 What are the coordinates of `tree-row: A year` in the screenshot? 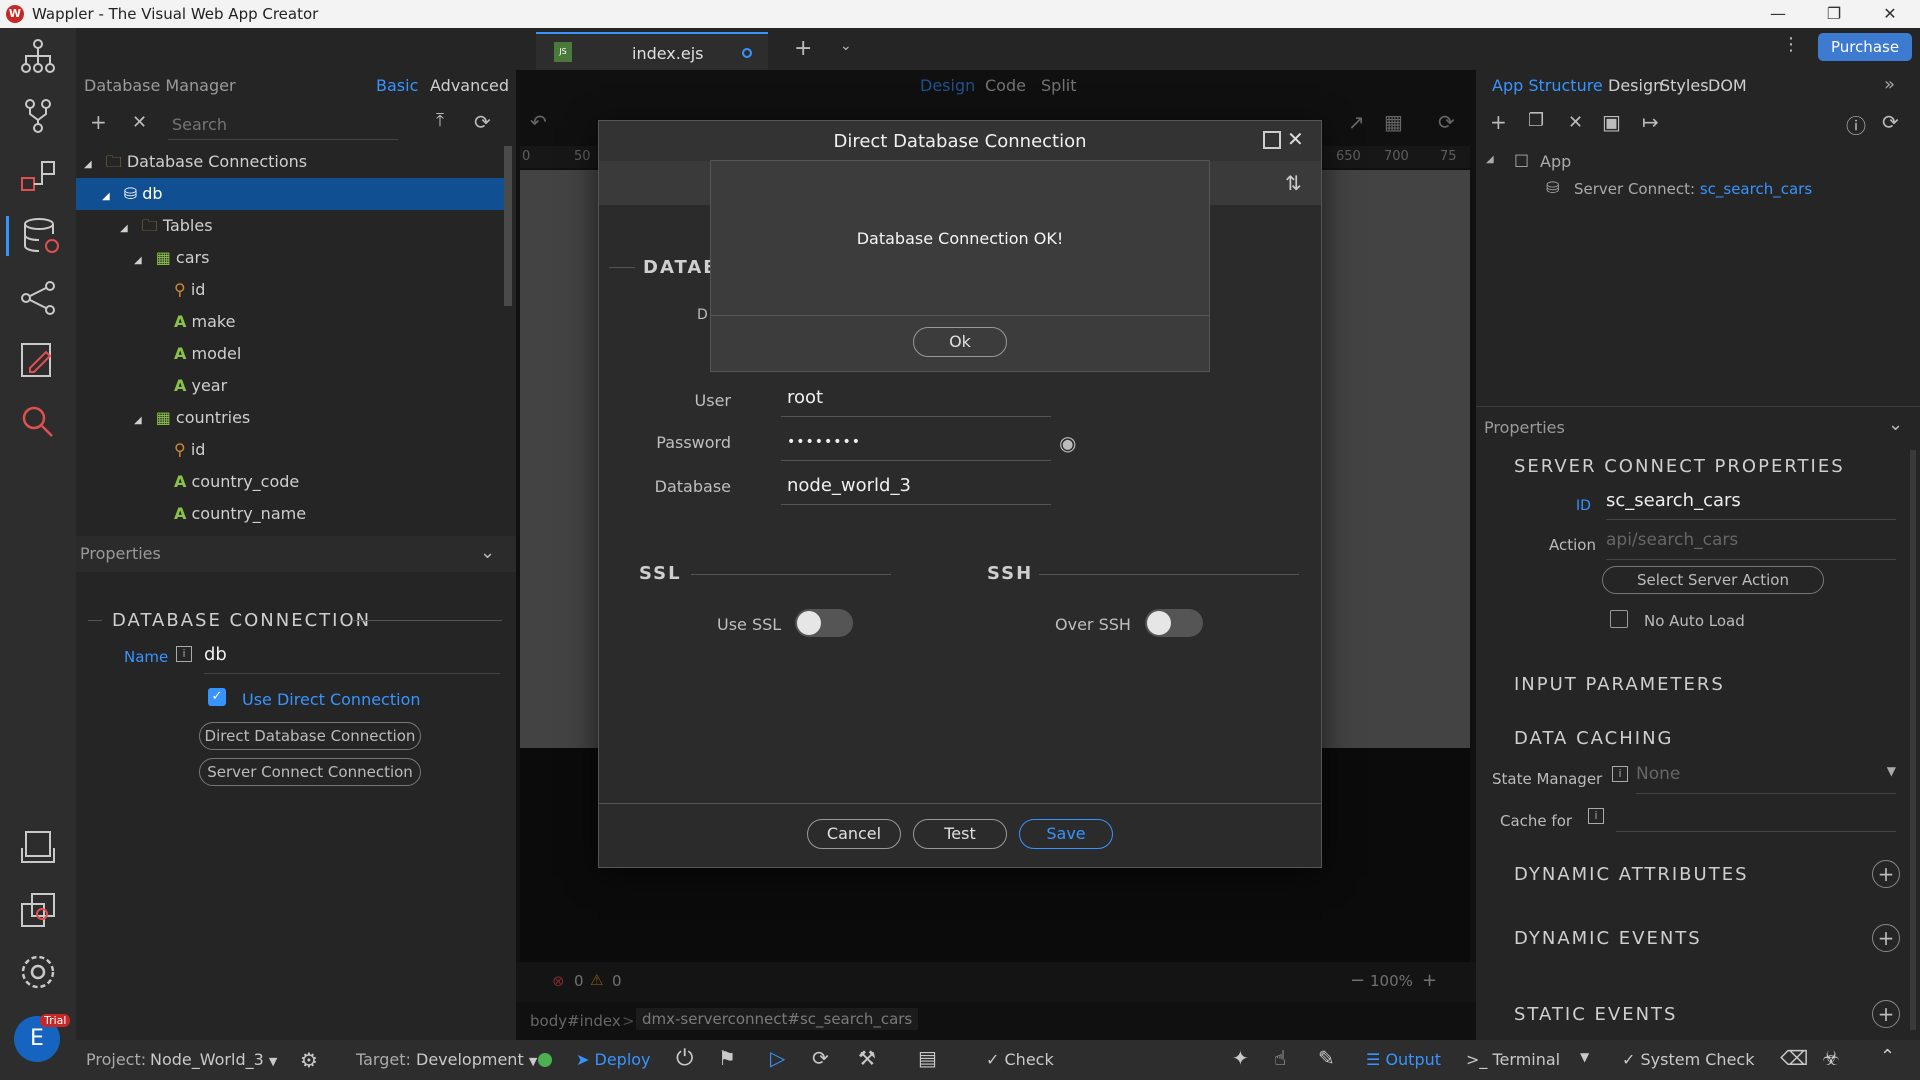 It's located at (290, 386).